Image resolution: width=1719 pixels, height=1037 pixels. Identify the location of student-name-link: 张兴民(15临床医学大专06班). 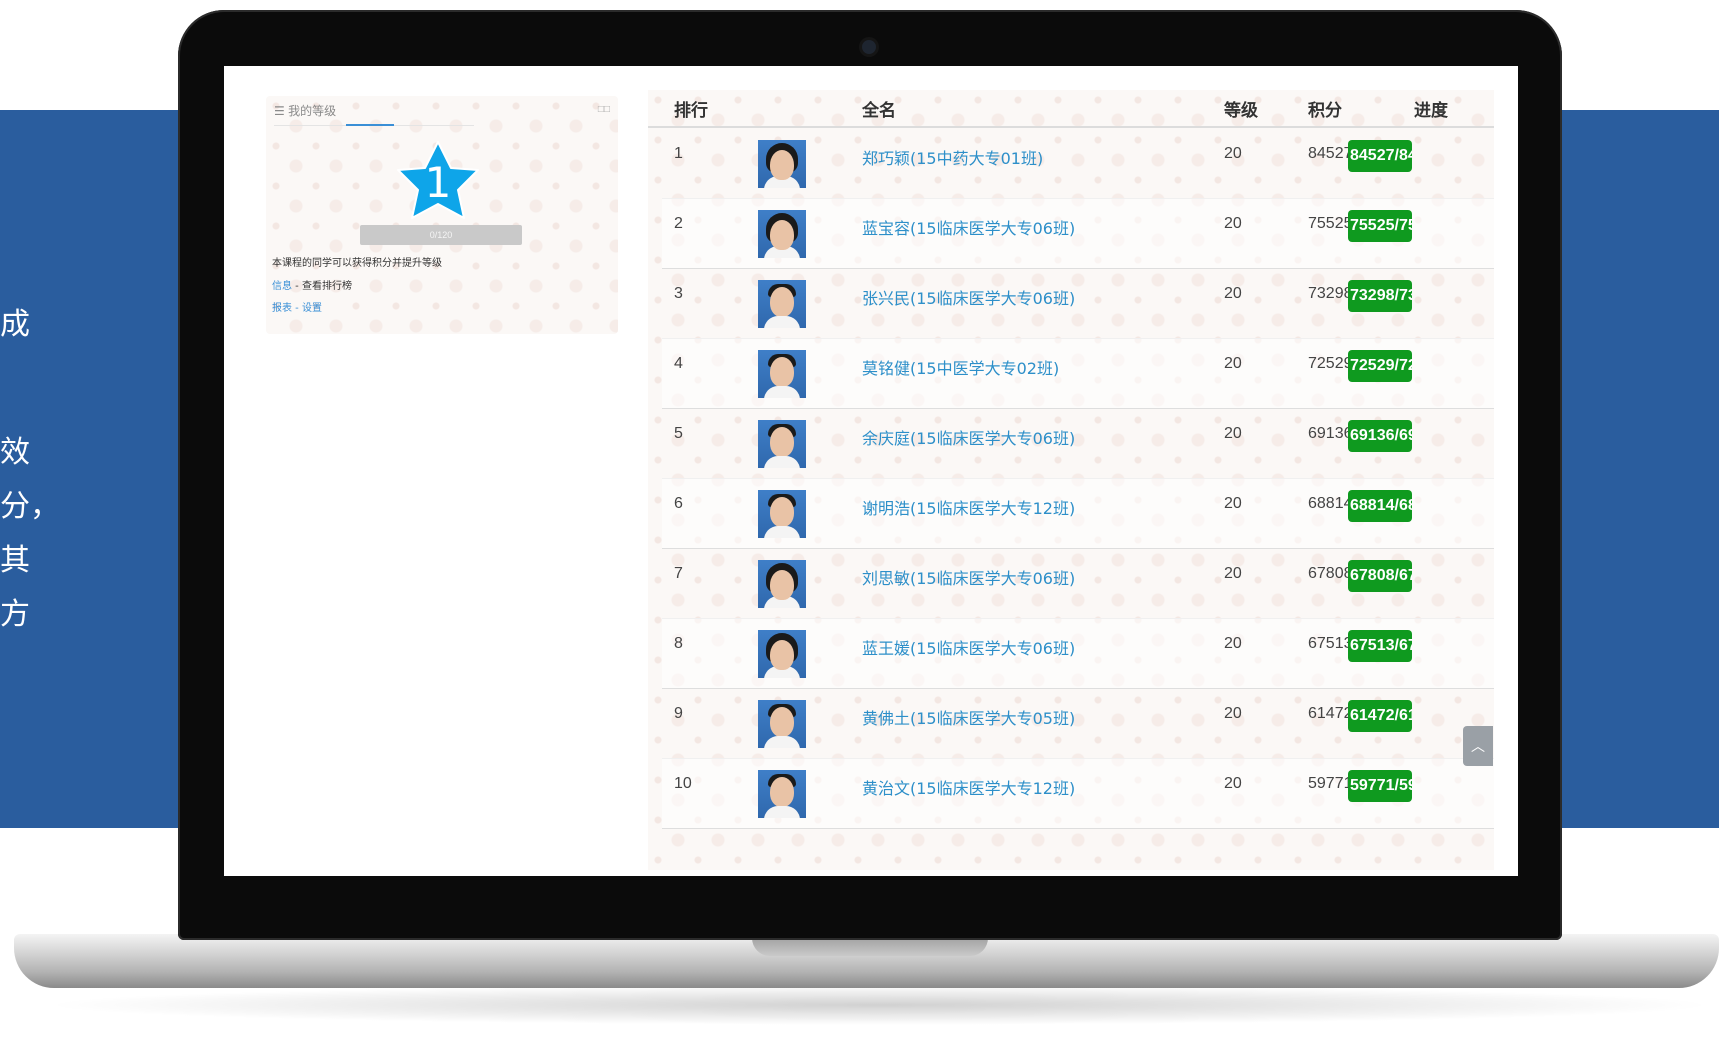
(968, 297).